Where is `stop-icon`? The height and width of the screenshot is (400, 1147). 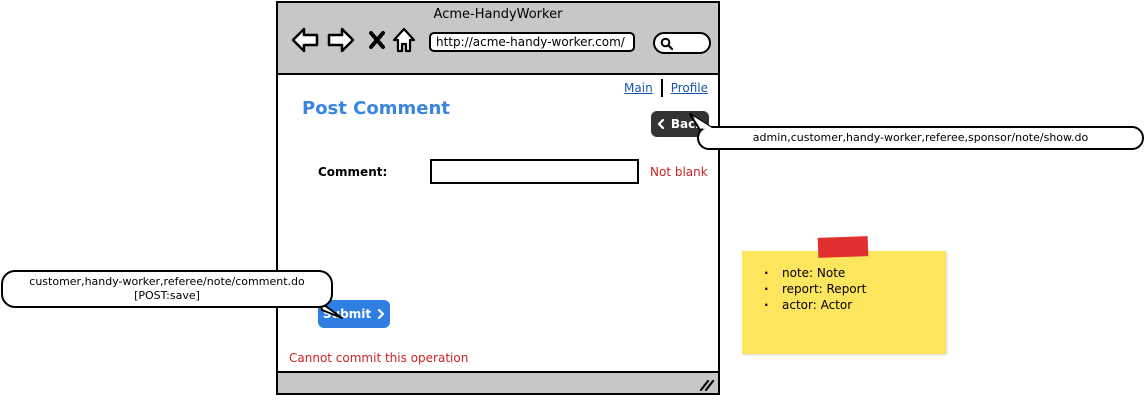
stop-icon is located at coordinates (378, 40).